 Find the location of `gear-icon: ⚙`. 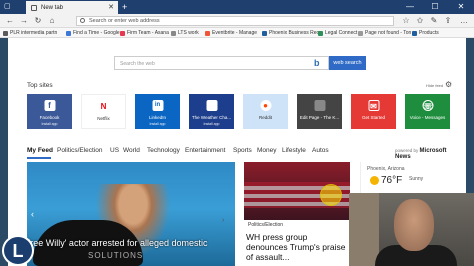

gear-icon: ⚙ is located at coordinates (448, 84).